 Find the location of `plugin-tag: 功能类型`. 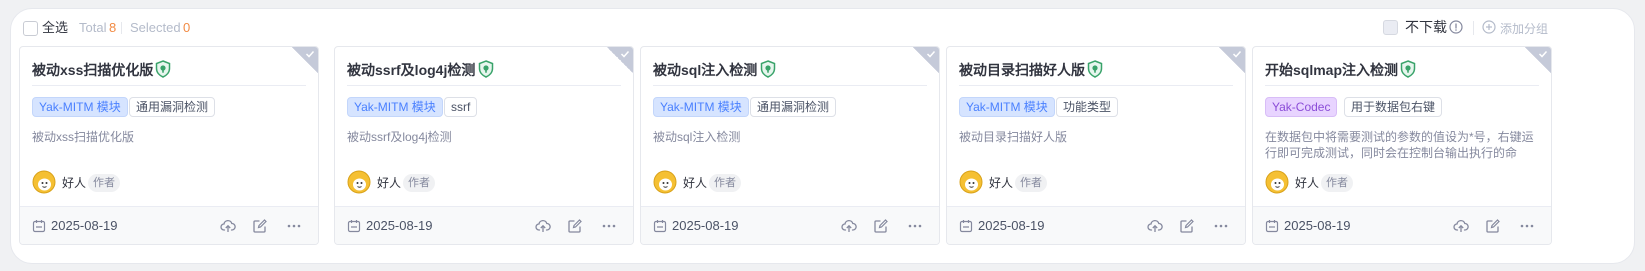

plugin-tag: 功能类型 is located at coordinates (1087, 107).